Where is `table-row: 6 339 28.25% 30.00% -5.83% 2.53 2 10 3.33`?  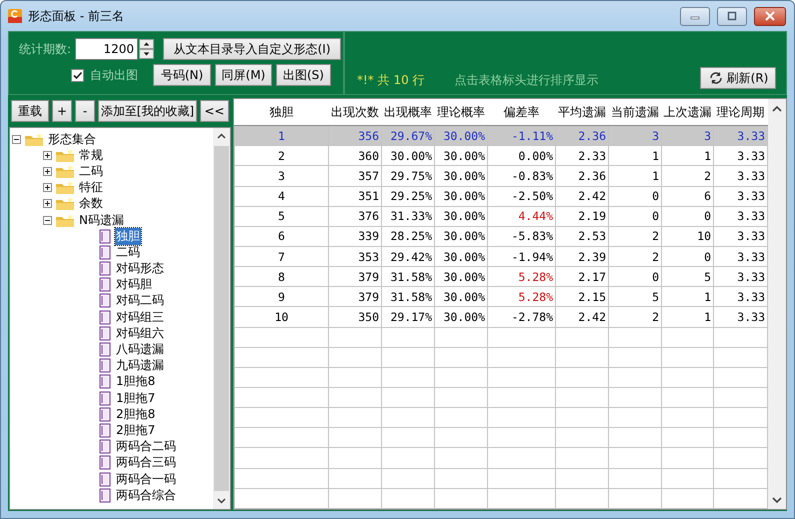 table-row: 6 339 28.25% 30.00% -5.83% 2.53 2 10 3.33 is located at coordinates (501, 236).